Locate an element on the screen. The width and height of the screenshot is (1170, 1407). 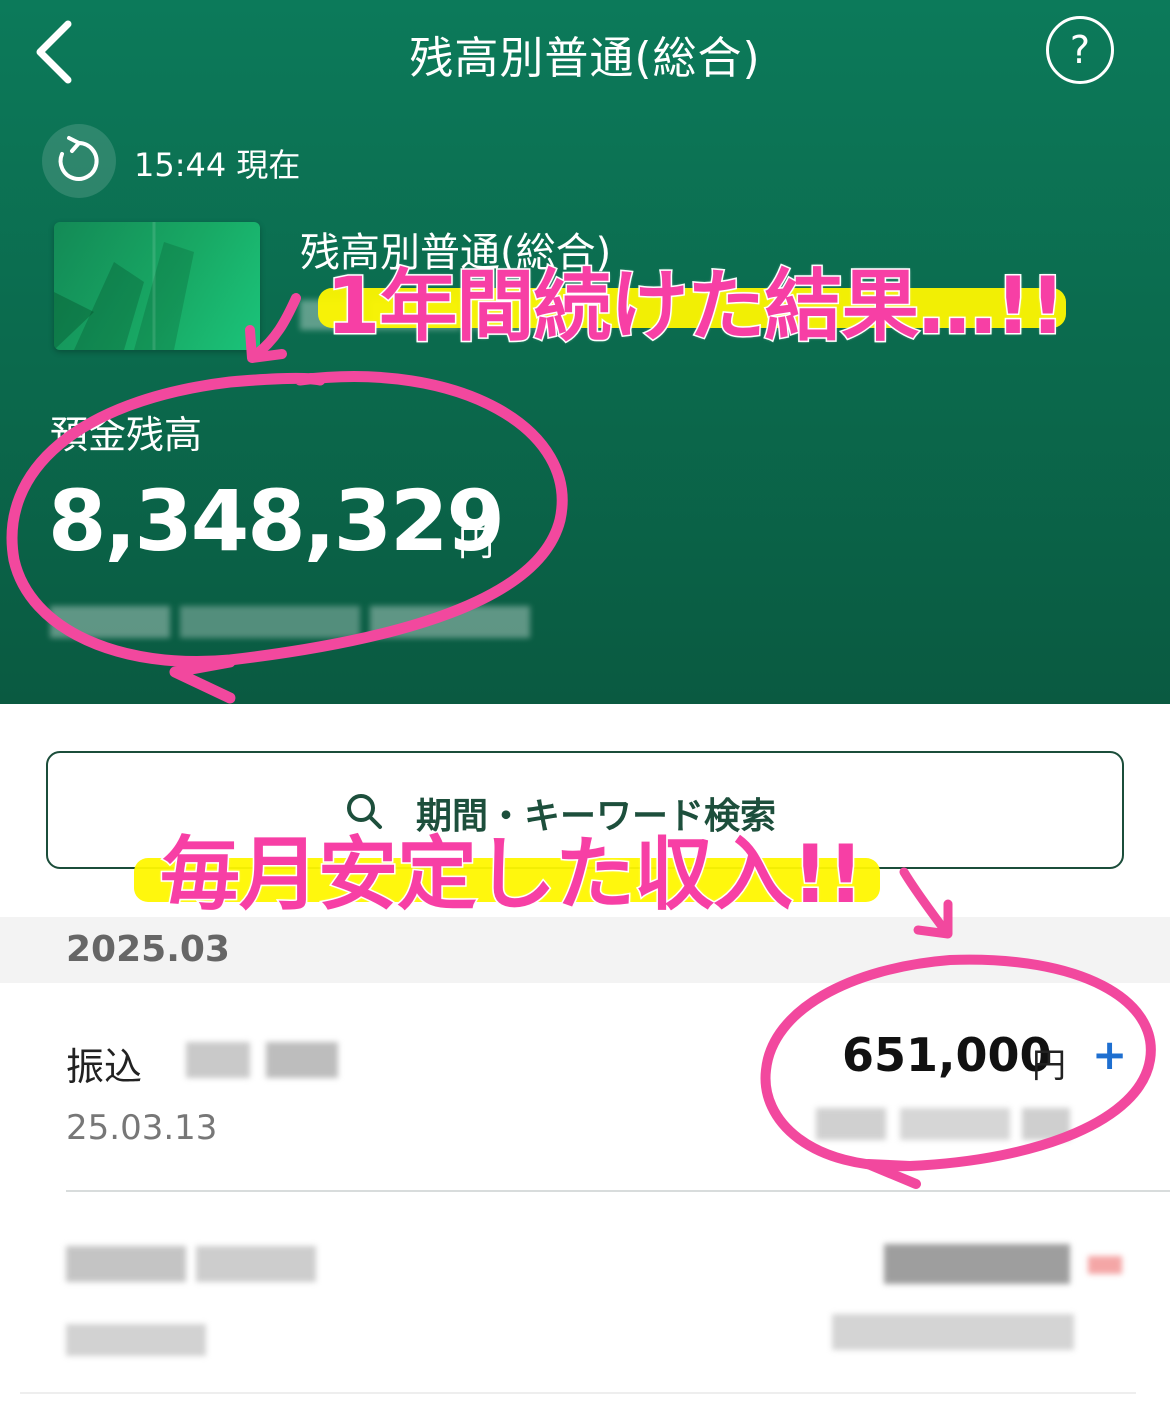
transaction-type: 振込 is located at coordinates (104, 1067).